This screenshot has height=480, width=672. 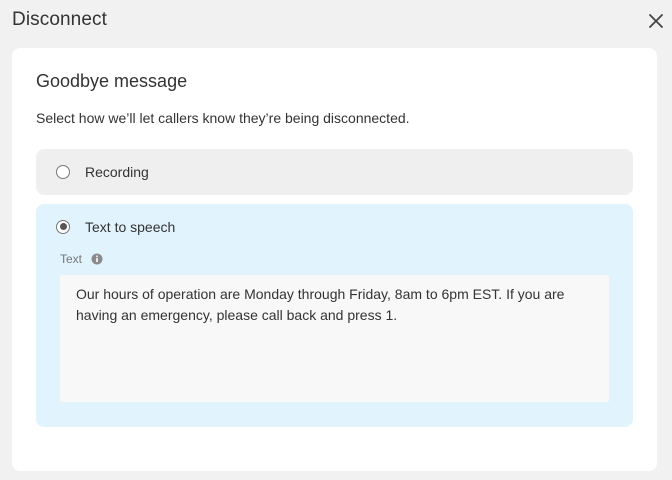 I want to click on option-recording: Recording, so click(x=334, y=172).